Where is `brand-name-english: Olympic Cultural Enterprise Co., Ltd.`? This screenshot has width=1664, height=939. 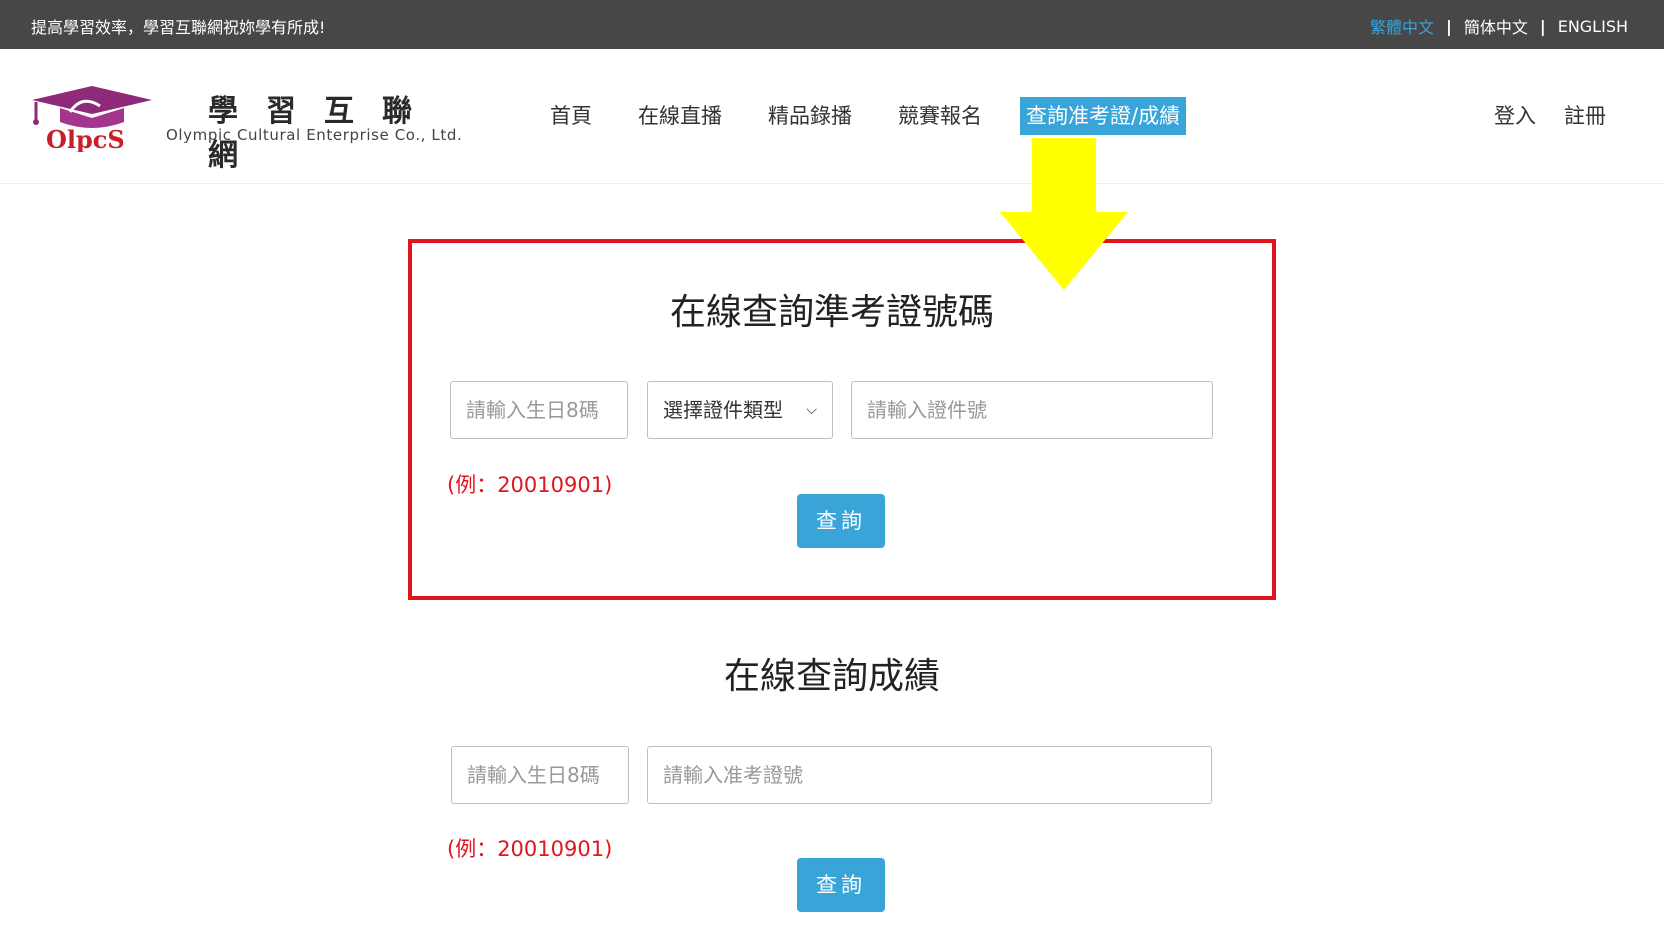
brand-name-english: Olympic Cultural Enterprise Co., Ltd. is located at coordinates (314, 135).